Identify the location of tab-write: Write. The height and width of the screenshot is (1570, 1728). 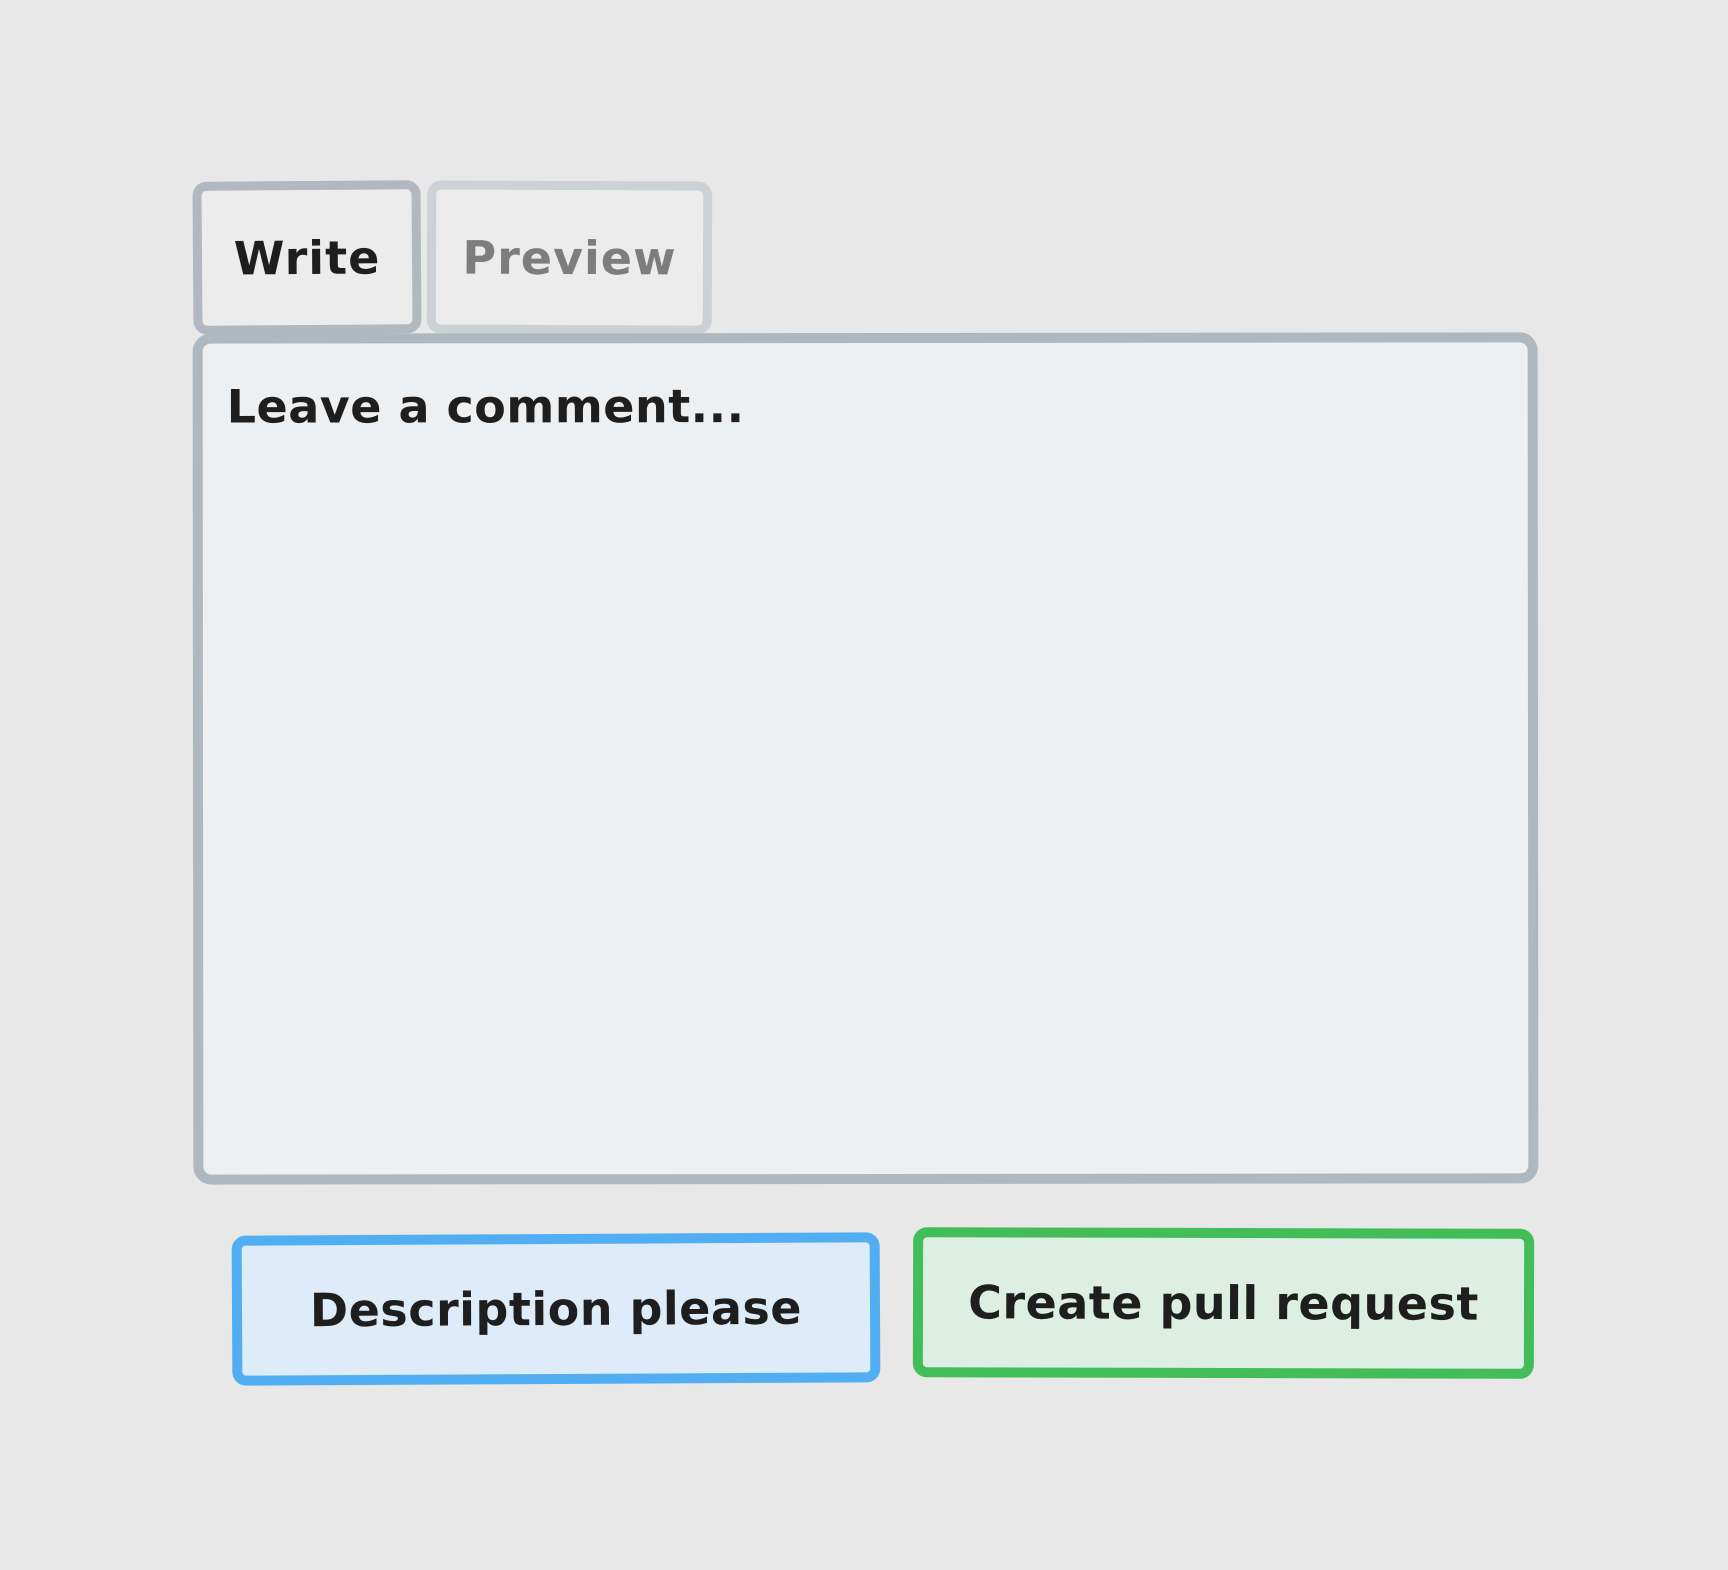
(307, 257).